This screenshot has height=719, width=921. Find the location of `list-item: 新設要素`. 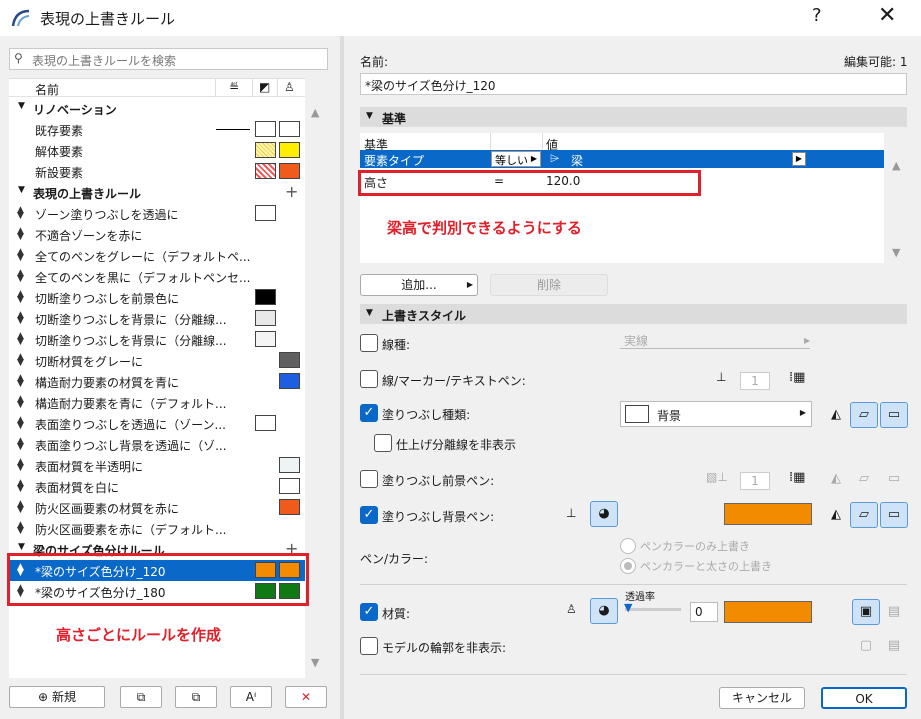

list-item: 新設要素 is located at coordinates (157, 171).